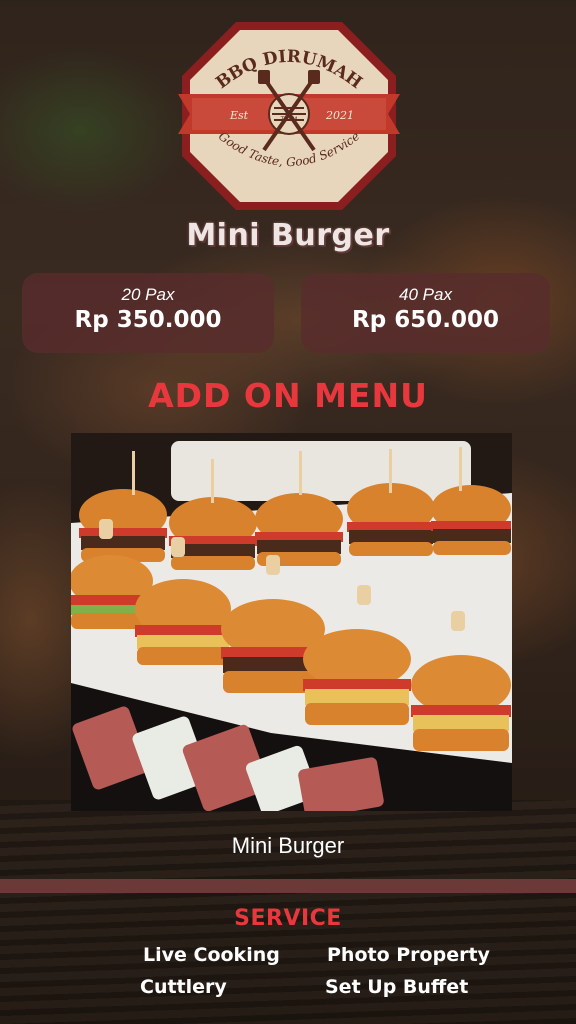  I want to click on logo-team-text: TEAM, so click(289, 119).